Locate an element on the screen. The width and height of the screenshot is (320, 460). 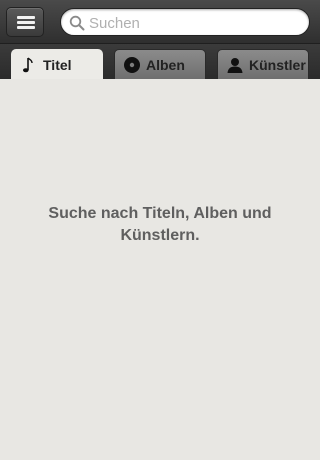
tab-bar: Titel Alben Künstler is located at coordinates (160, 61).